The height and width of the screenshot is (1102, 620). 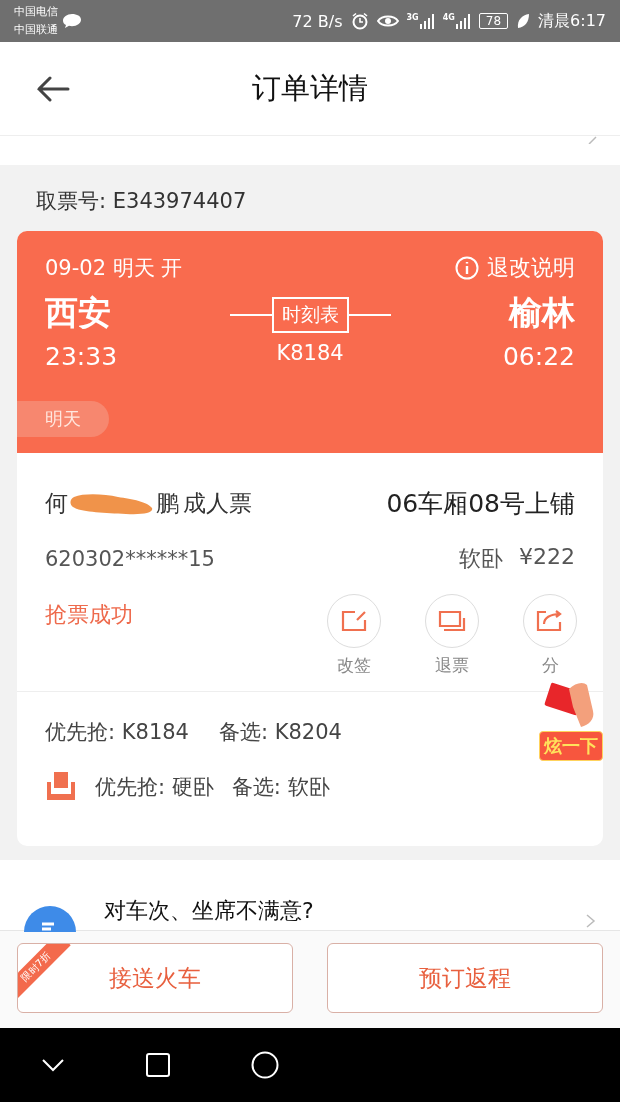 What do you see at coordinates (142, 201) in the screenshot?
I see `pickup-number: 取票号: E343974407` at bounding box center [142, 201].